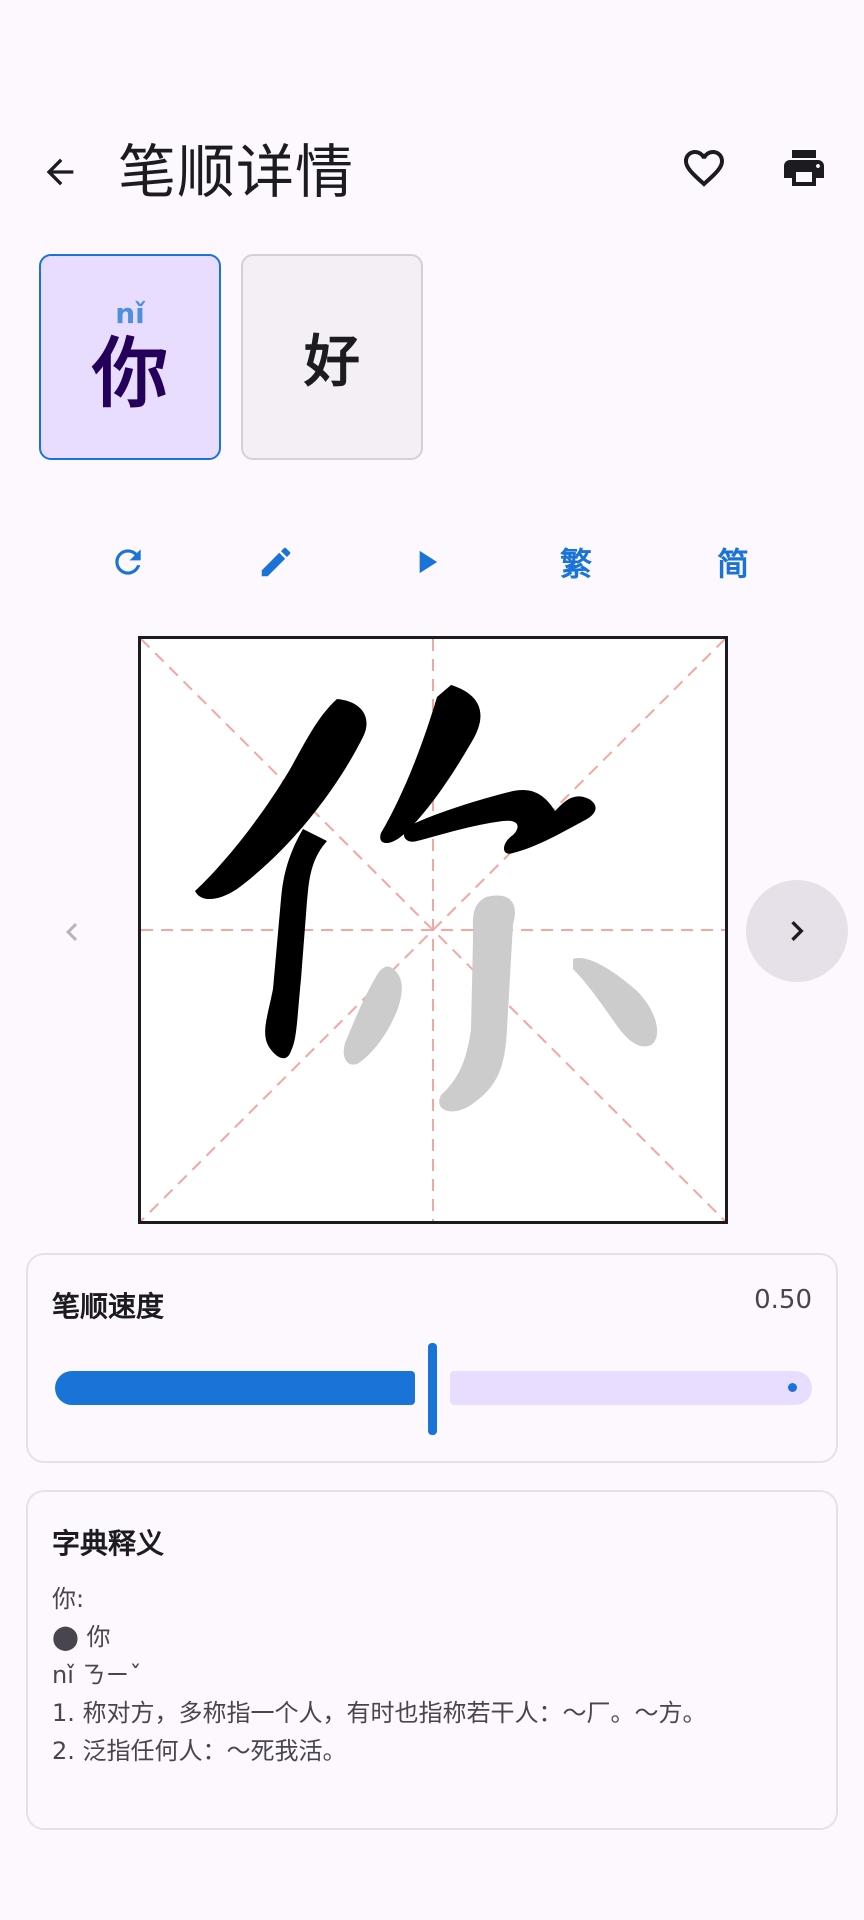  I want to click on print-icon, so click(804, 168).